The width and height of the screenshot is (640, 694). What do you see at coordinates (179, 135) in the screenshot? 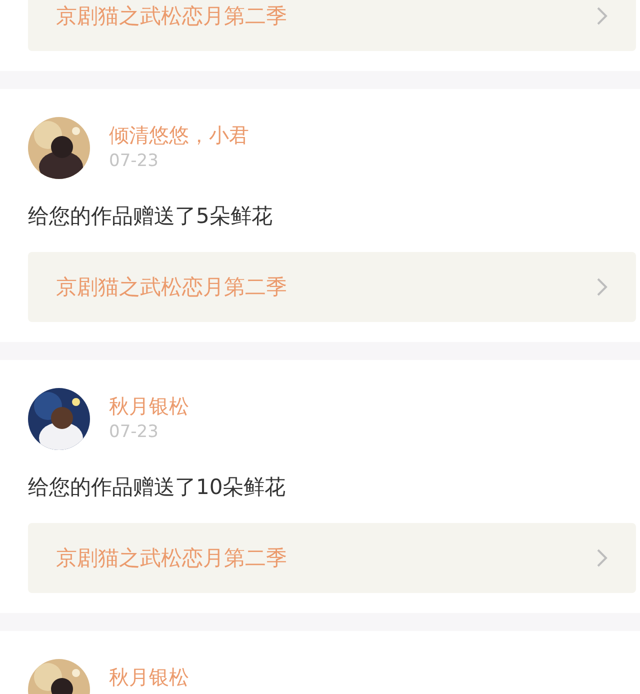
I see `user-name: 倾清悠悠，小君` at bounding box center [179, 135].